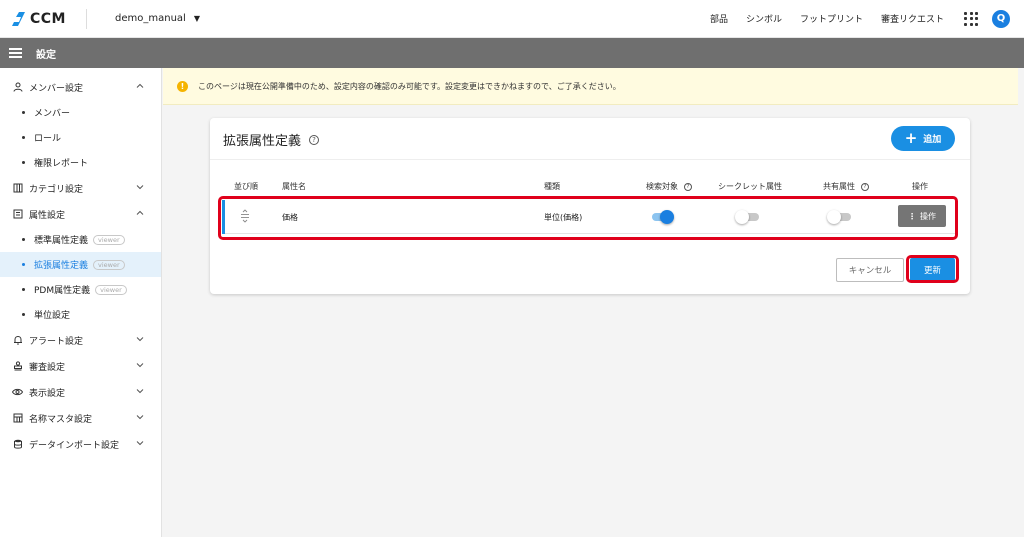  I want to click on column-header-actions: 操作, so click(920, 186).